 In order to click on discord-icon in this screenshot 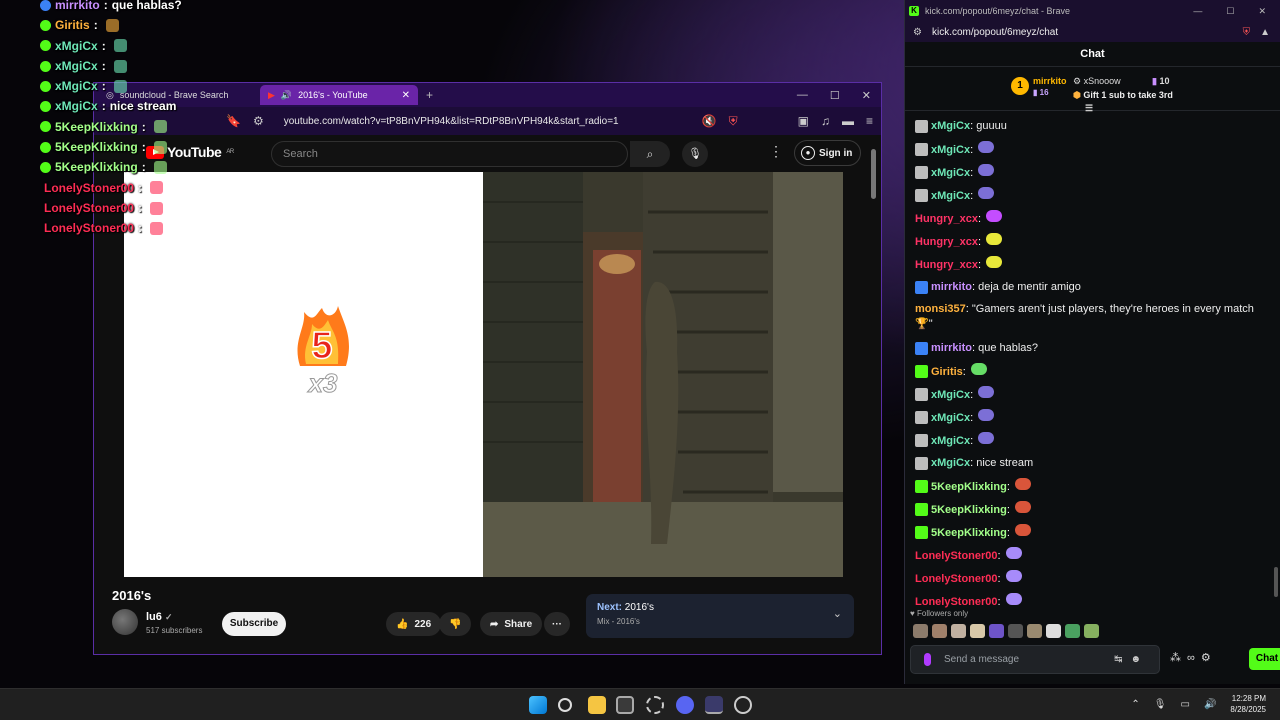, I will do `click(685, 705)`.